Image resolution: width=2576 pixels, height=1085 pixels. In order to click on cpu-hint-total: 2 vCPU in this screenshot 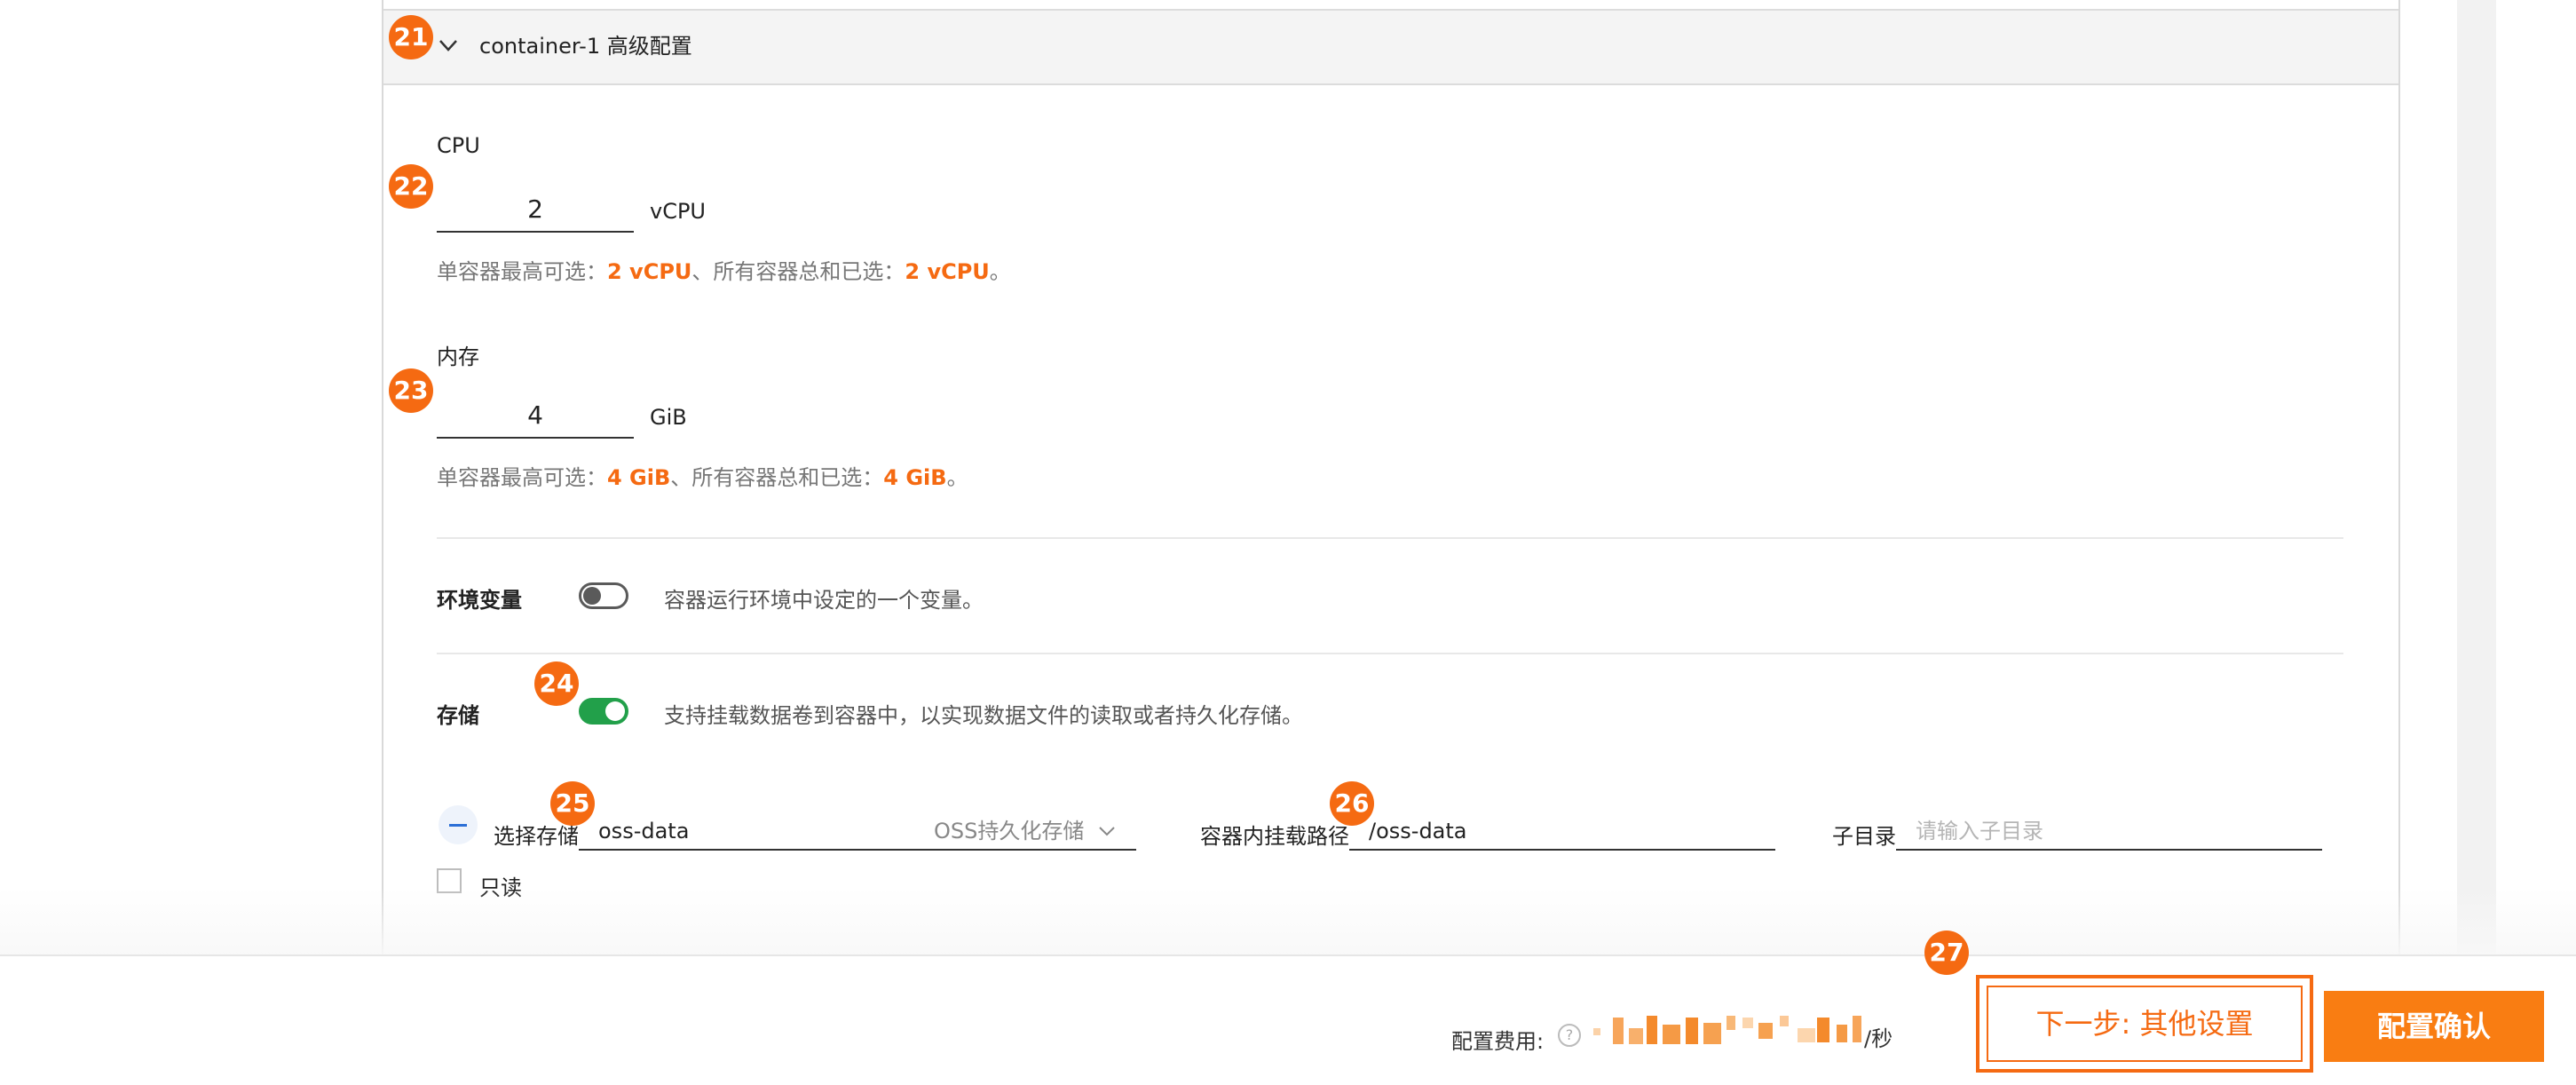, I will do `click(947, 271)`.